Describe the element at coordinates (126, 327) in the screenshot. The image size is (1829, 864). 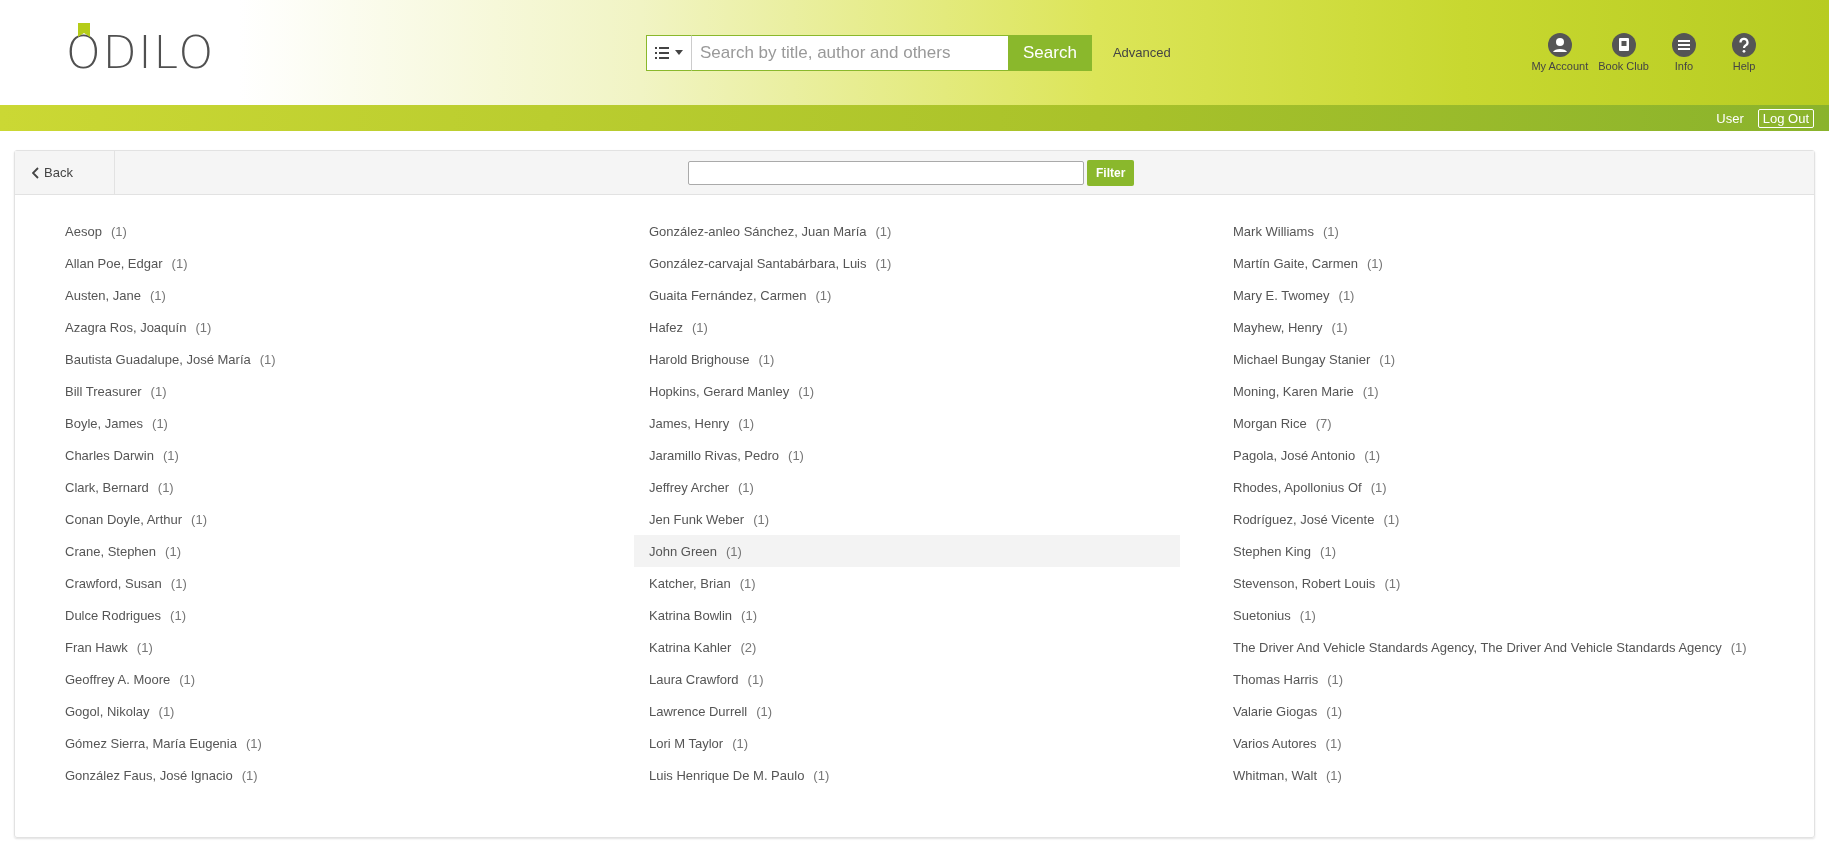
I see `author-name: Azagra Ros, Joaquín` at that location.